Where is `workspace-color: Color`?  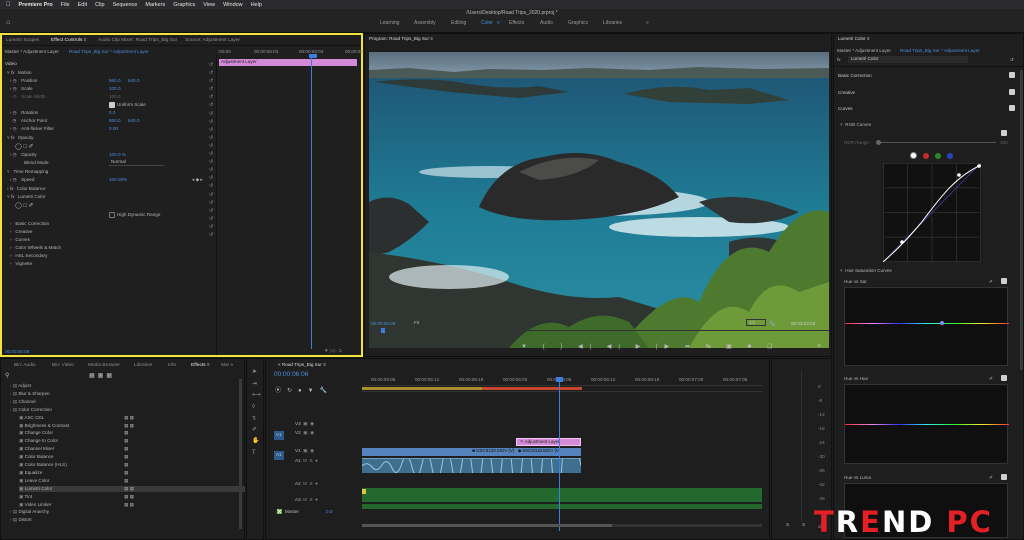 workspace-color: Color is located at coordinates (487, 23).